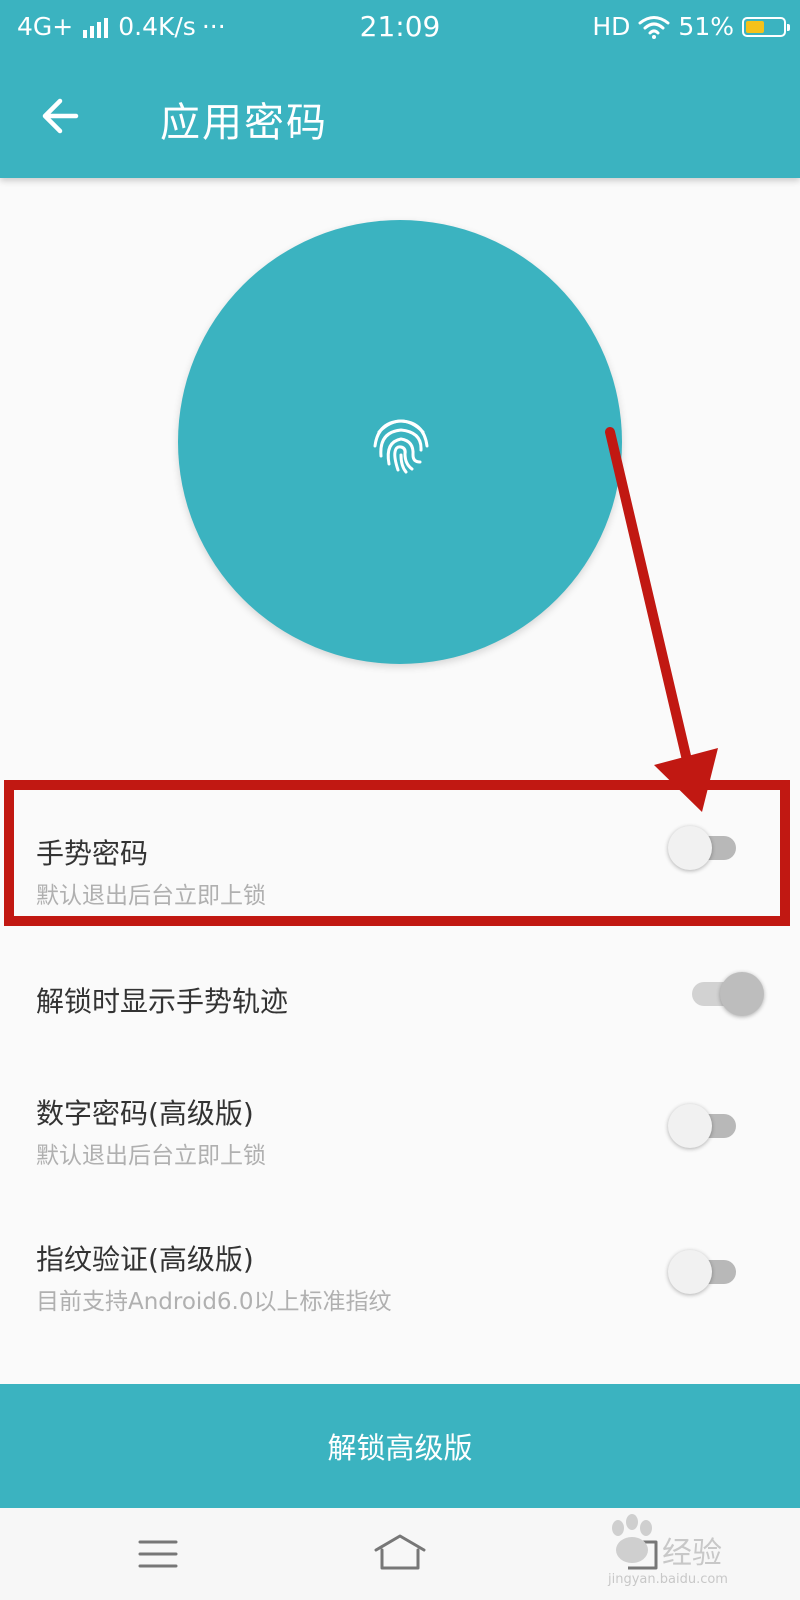  I want to click on setting-show-gesture-trail: 解锁时显示手势轨迹, so click(400, 993).